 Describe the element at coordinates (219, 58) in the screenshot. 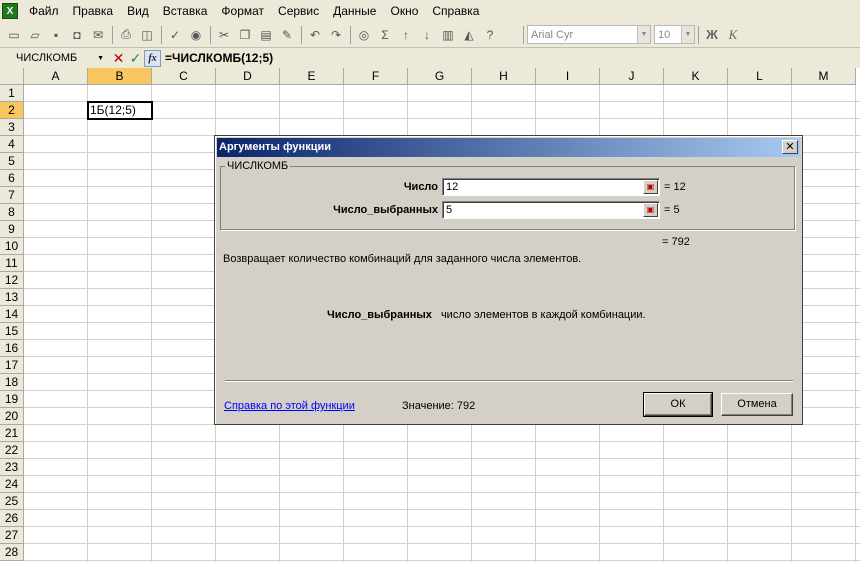

I see `formula-input: =ЧИСЛКОМБ(12;5)` at that location.